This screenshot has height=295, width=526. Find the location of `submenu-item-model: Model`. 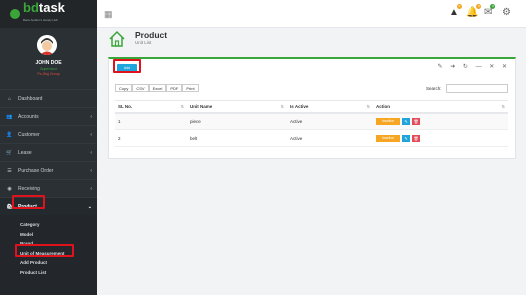

submenu-item-model: Model is located at coordinates (48, 235).